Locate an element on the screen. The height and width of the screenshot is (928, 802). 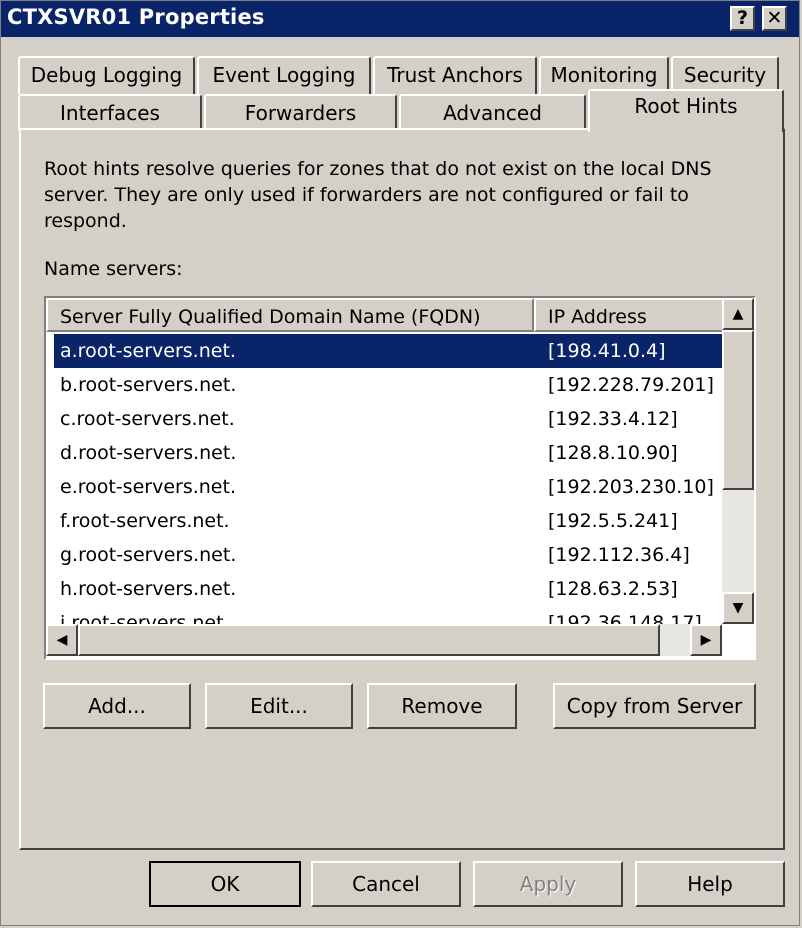
ip-cell: [192.228.79.201] is located at coordinates (631, 385).